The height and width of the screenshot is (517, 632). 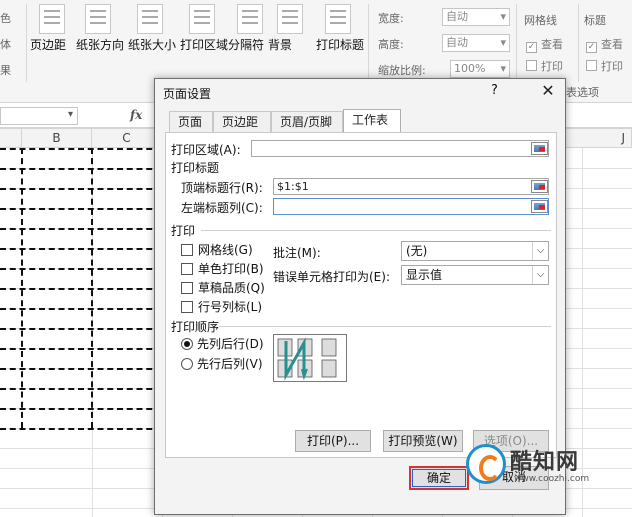 What do you see at coordinates (39, 116) in the screenshot?
I see `name-box` at bounding box center [39, 116].